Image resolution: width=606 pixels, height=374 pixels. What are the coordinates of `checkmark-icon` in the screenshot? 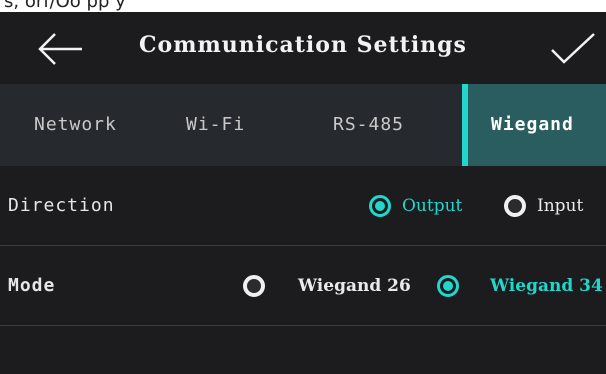 It's located at (573, 49).